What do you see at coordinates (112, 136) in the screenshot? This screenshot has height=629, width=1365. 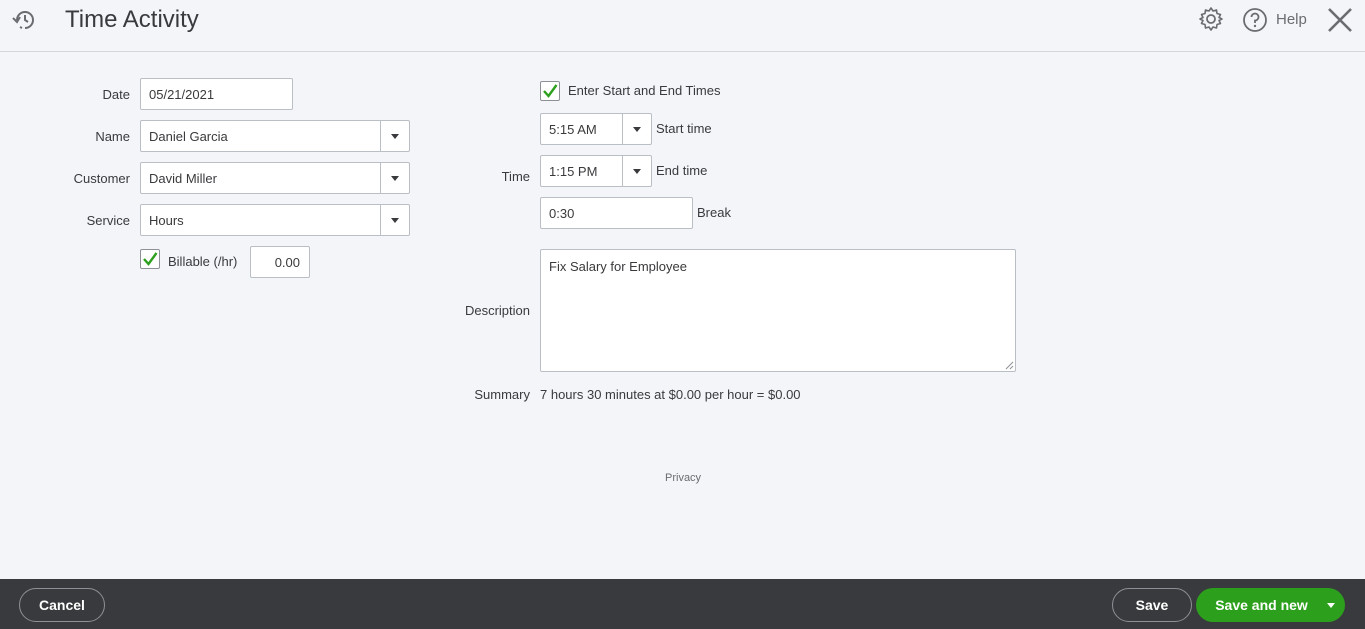 I see `name-label: Name` at bounding box center [112, 136].